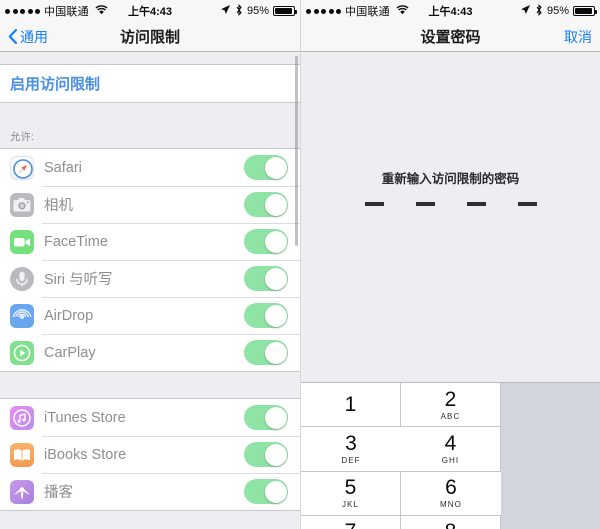  Describe the element at coordinates (12, 36) in the screenshot. I see `chevron-left-icon` at that location.